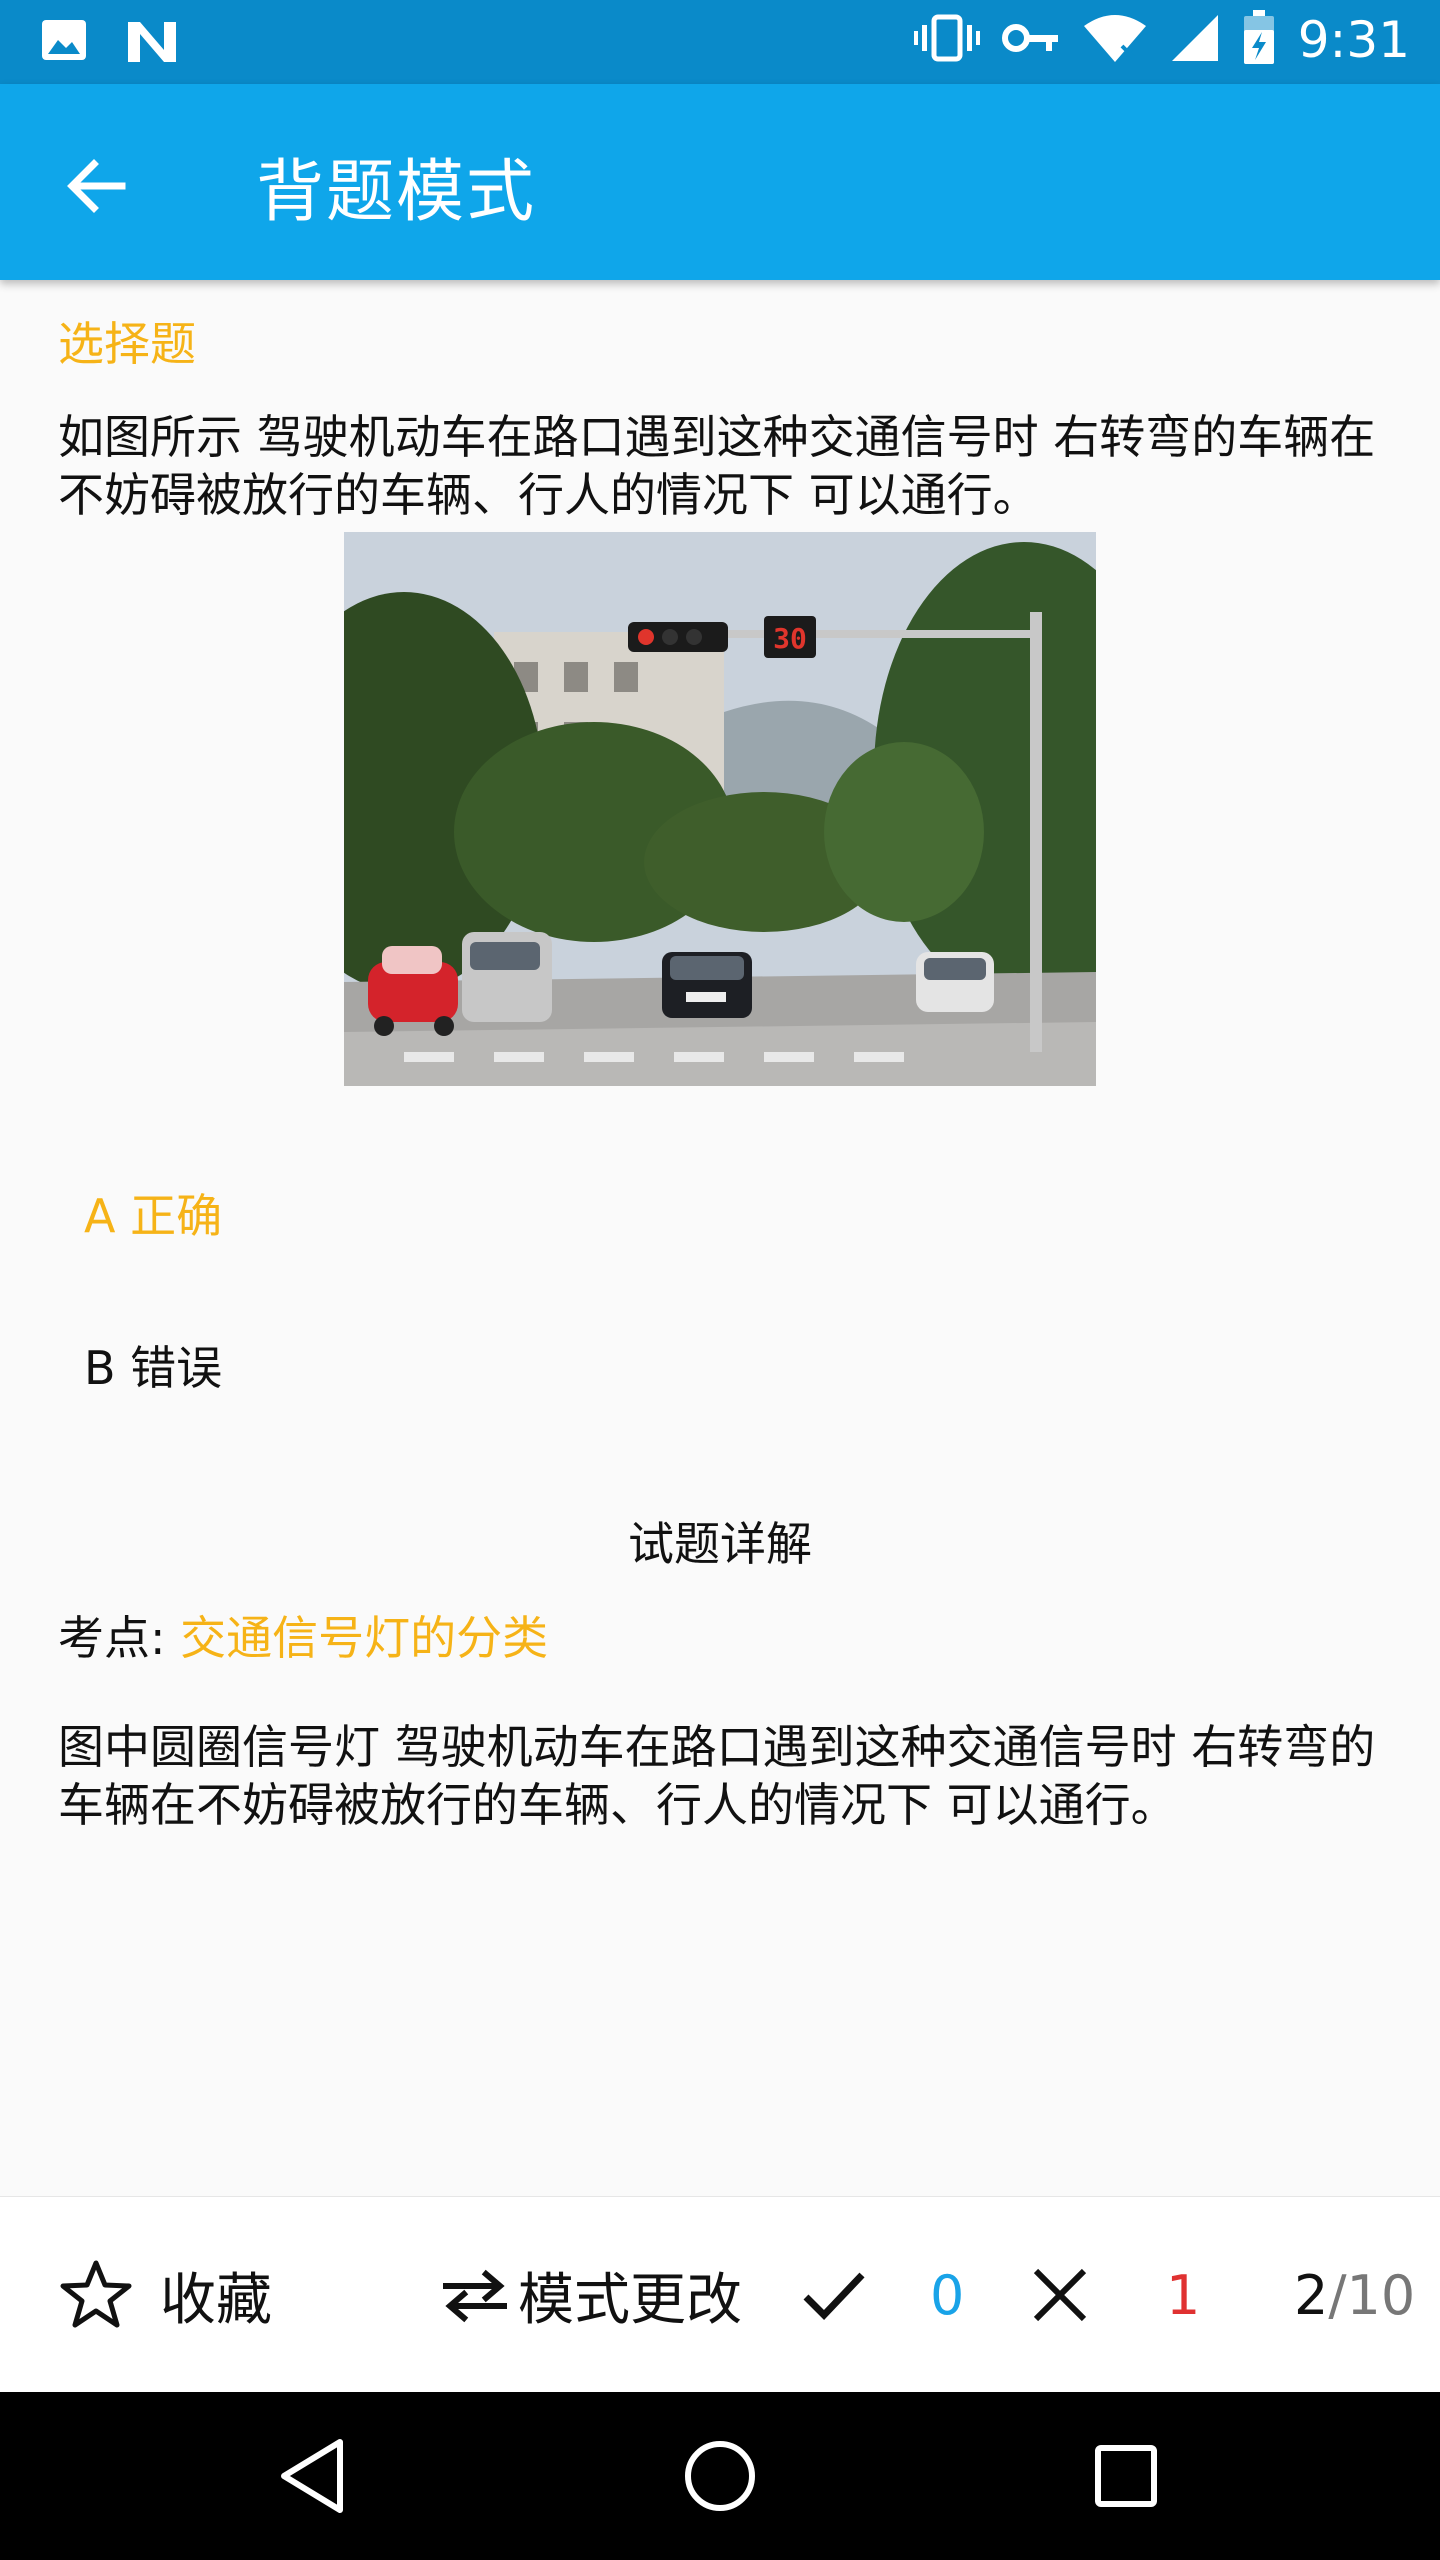  I want to click on arrow-left-icon, so click(96, 186).